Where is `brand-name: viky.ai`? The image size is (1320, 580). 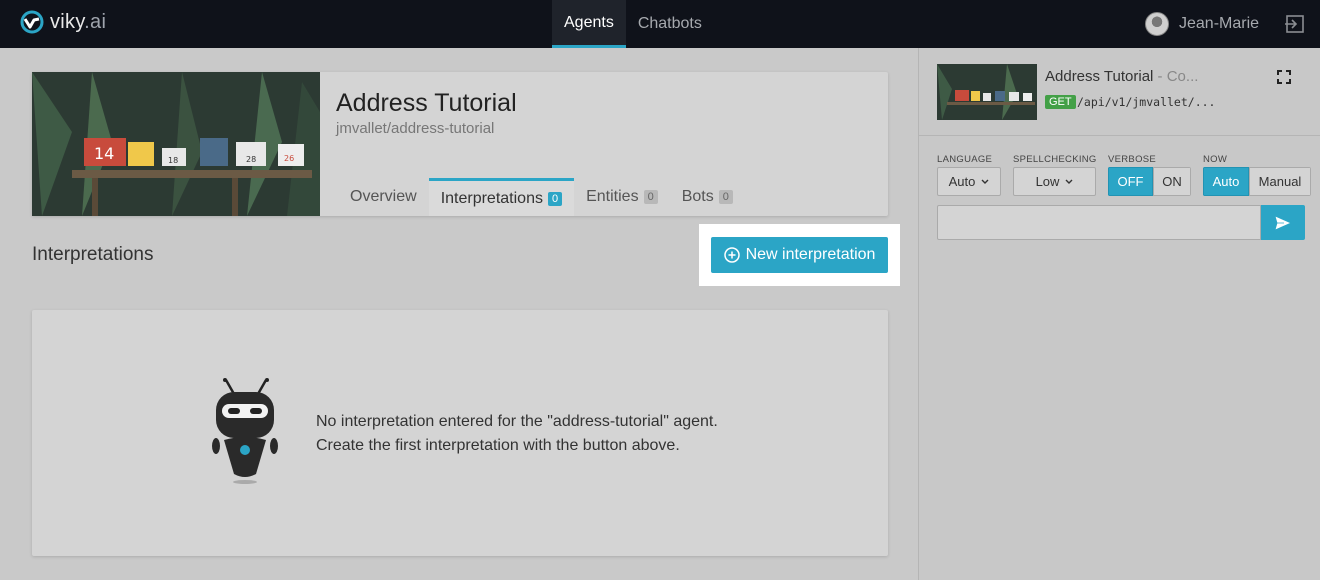
brand-name: viky.ai is located at coordinates (78, 21).